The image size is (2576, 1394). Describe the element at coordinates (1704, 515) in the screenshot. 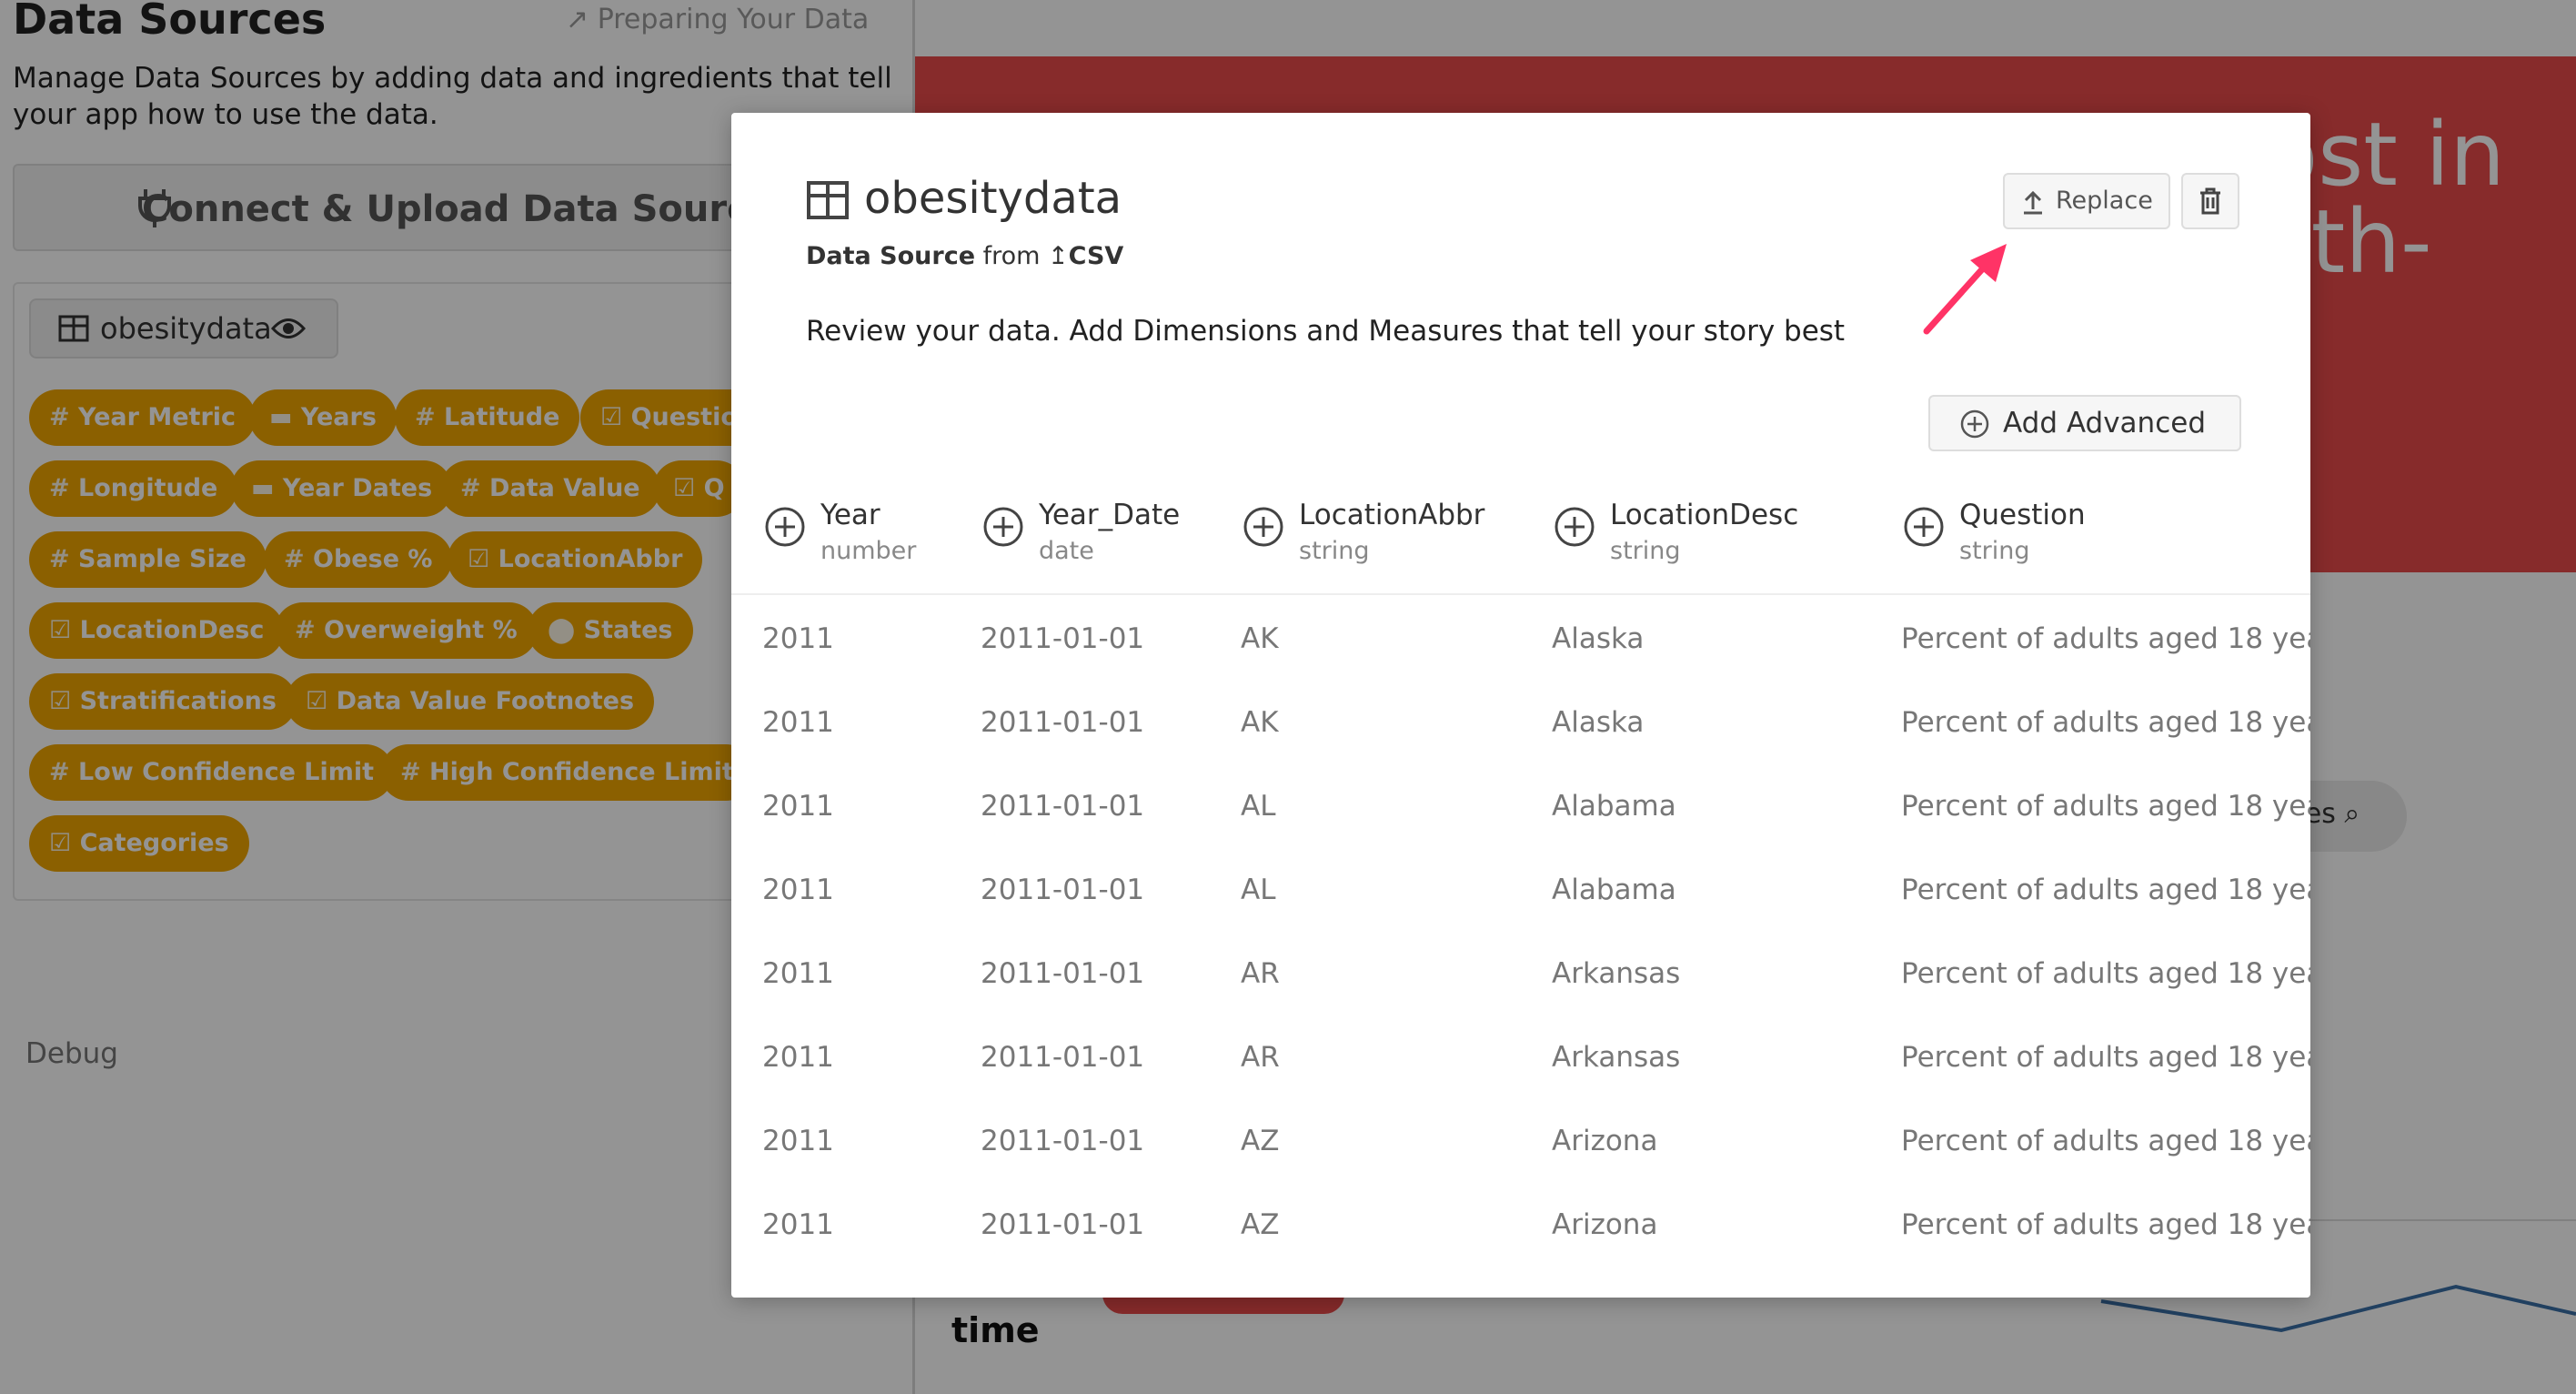

I see `column-name: LocationDesc` at that location.